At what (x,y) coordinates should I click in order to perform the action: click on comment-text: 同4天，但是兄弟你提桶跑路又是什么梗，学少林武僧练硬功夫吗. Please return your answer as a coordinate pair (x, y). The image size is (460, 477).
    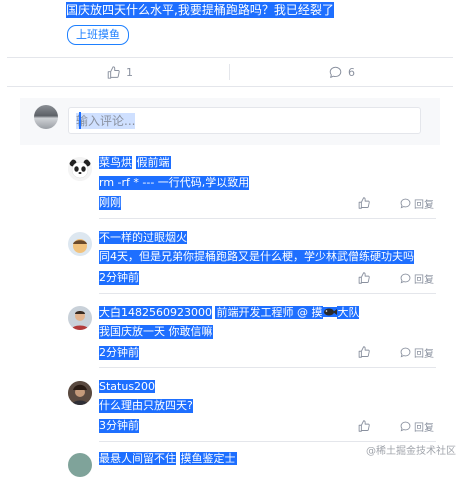
    Looking at the image, I should click on (256, 257).